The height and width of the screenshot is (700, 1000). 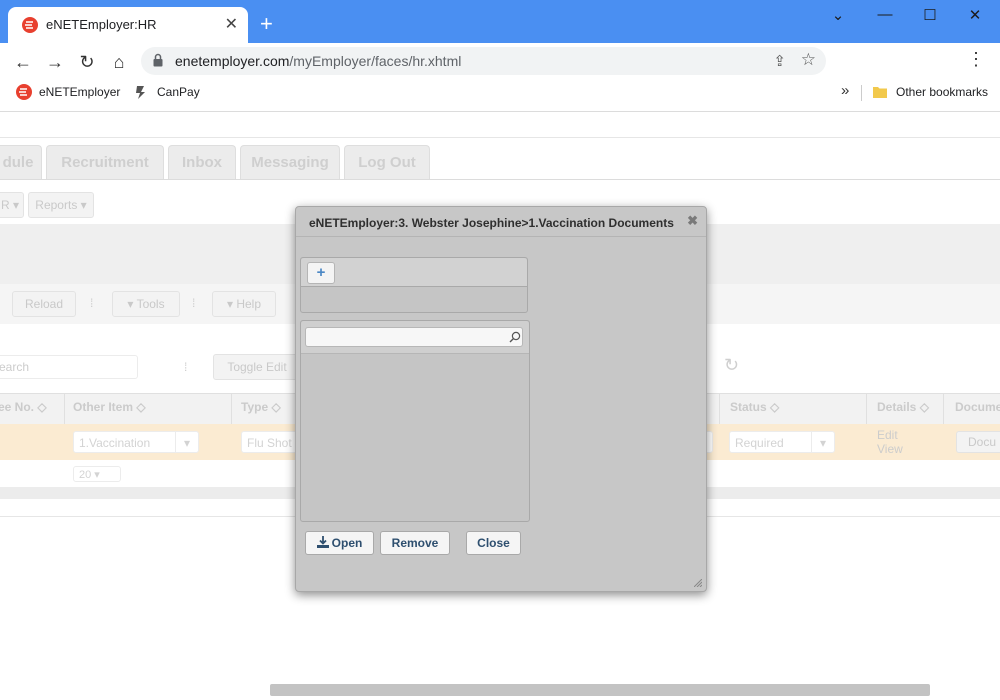 I want to click on close-window-icon: ✕, so click(x=975, y=15).